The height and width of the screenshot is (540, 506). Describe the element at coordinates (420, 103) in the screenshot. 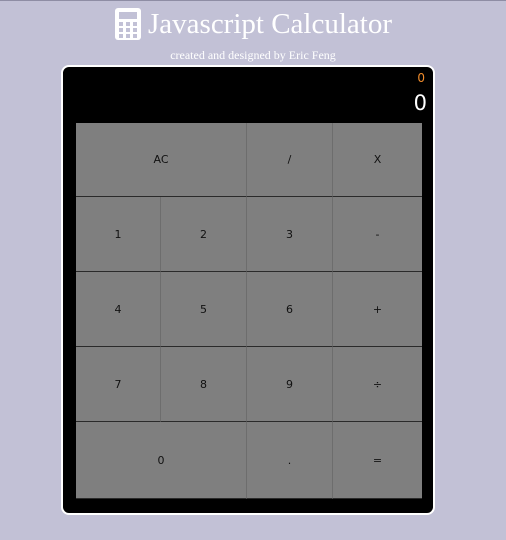

I see `output-display: 0` at that location.